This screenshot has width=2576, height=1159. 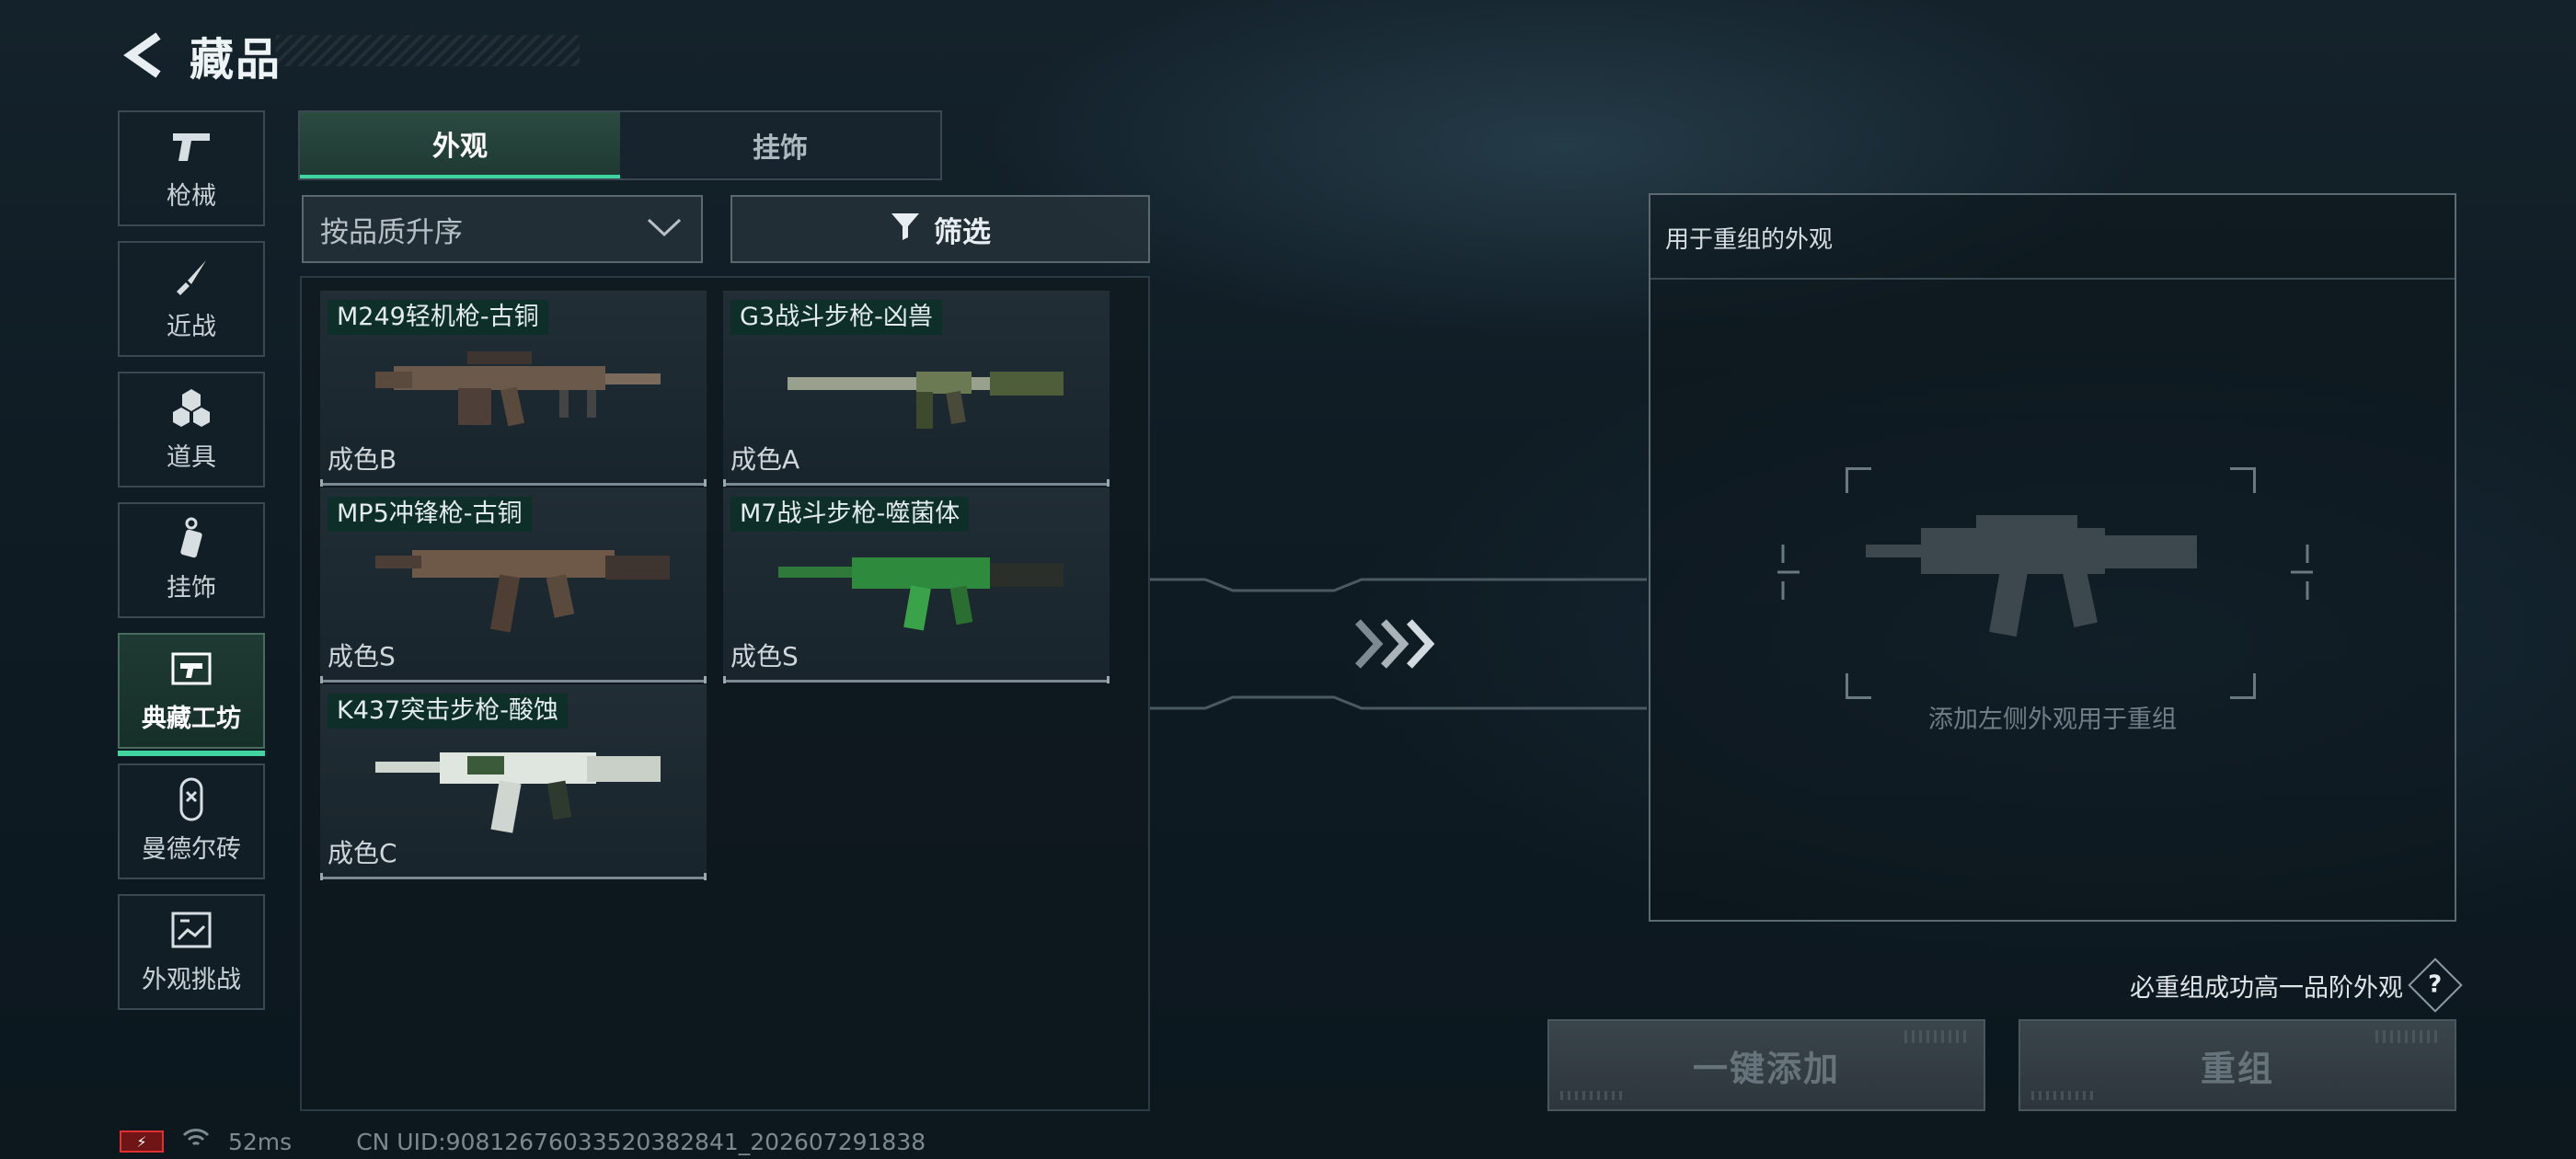 I want to click on sidebar-item-label: 曼德尔砖, so click(x=191, y=849).